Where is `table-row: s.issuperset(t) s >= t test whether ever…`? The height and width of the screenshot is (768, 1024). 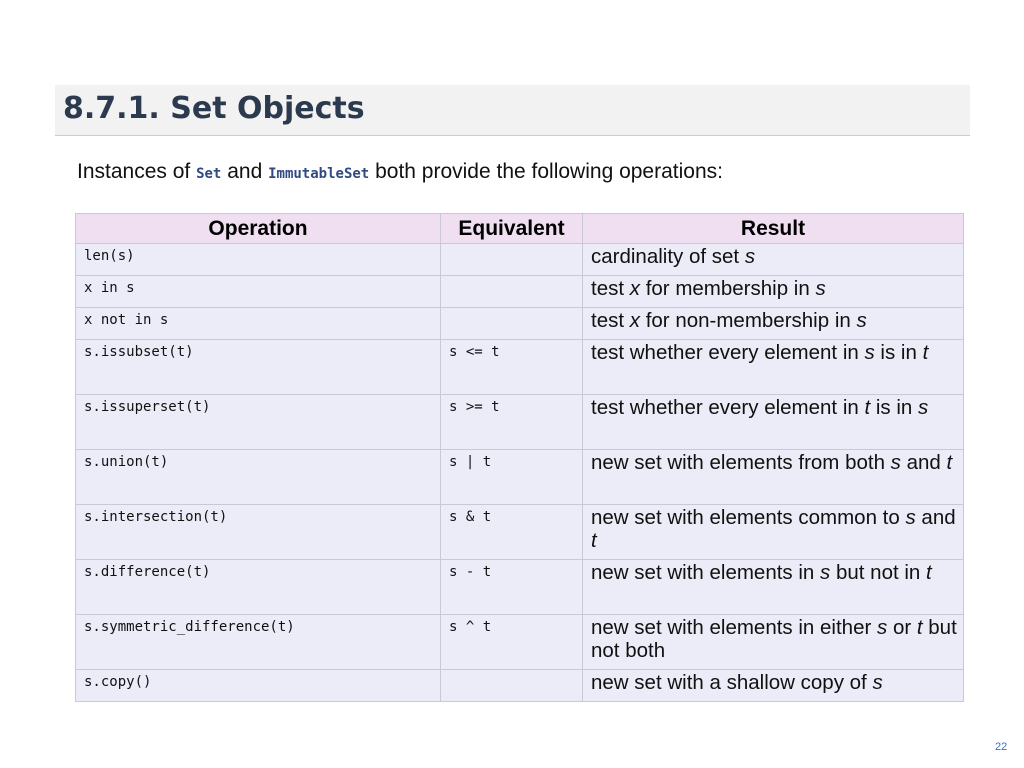
table-row: s.issuperset(t) s >= t test whether ever… is located at coordinates (519, 422).